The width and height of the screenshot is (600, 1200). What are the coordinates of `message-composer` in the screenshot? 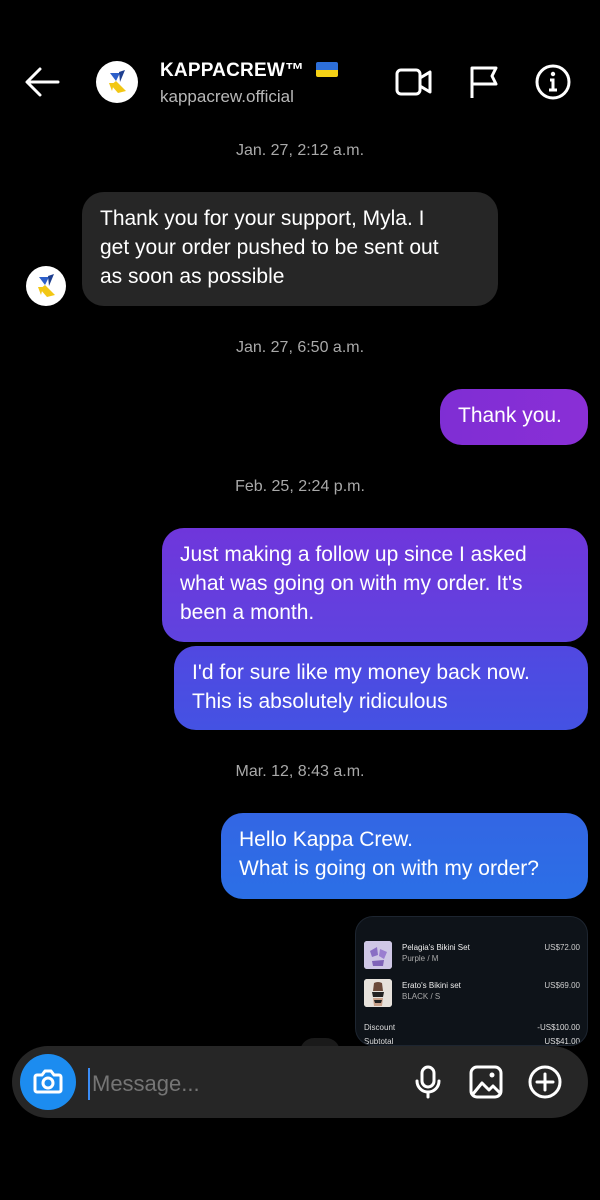 It's located at (300, 1082).